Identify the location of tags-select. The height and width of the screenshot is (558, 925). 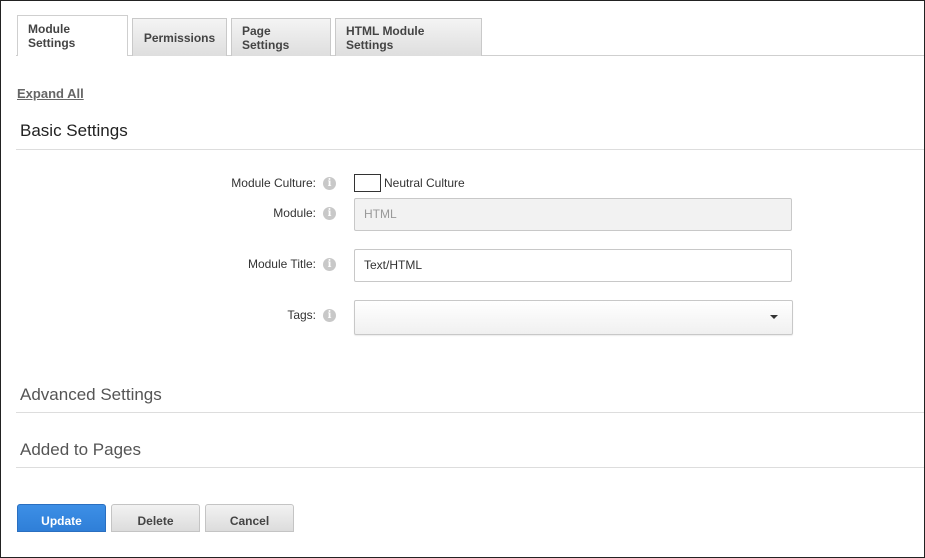
(573, 317).